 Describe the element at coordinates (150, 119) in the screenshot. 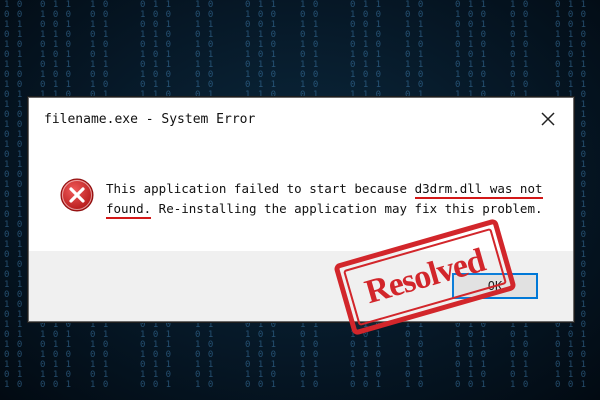

I see `dialog-title: filename.exe - System Error` at that location.